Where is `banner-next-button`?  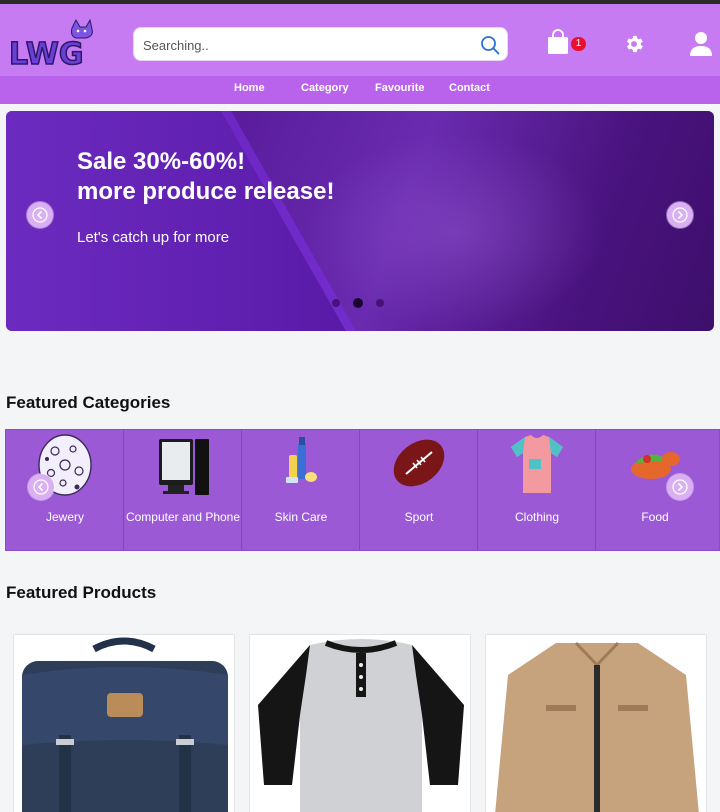
banner-next-button is located at coordinates (680, 215).